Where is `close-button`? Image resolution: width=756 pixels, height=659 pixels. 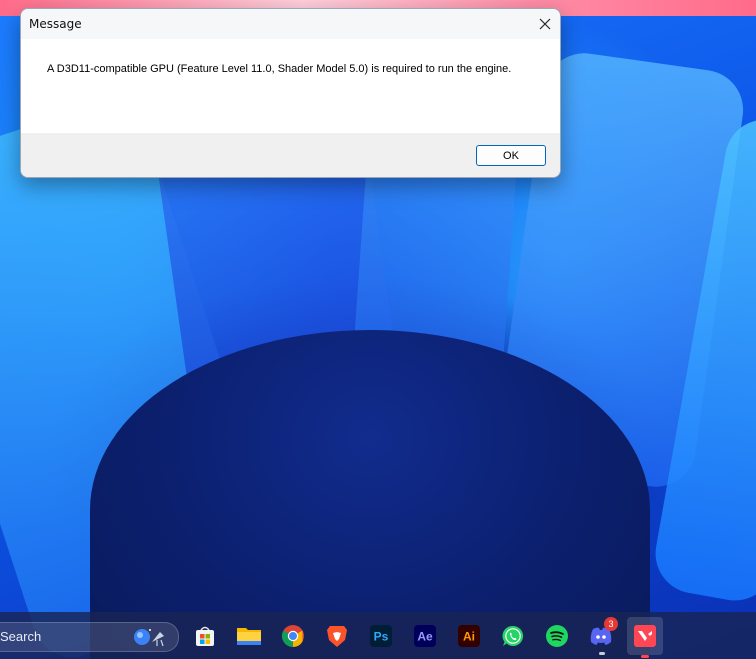 close-button is located at coordinates (545, 24).